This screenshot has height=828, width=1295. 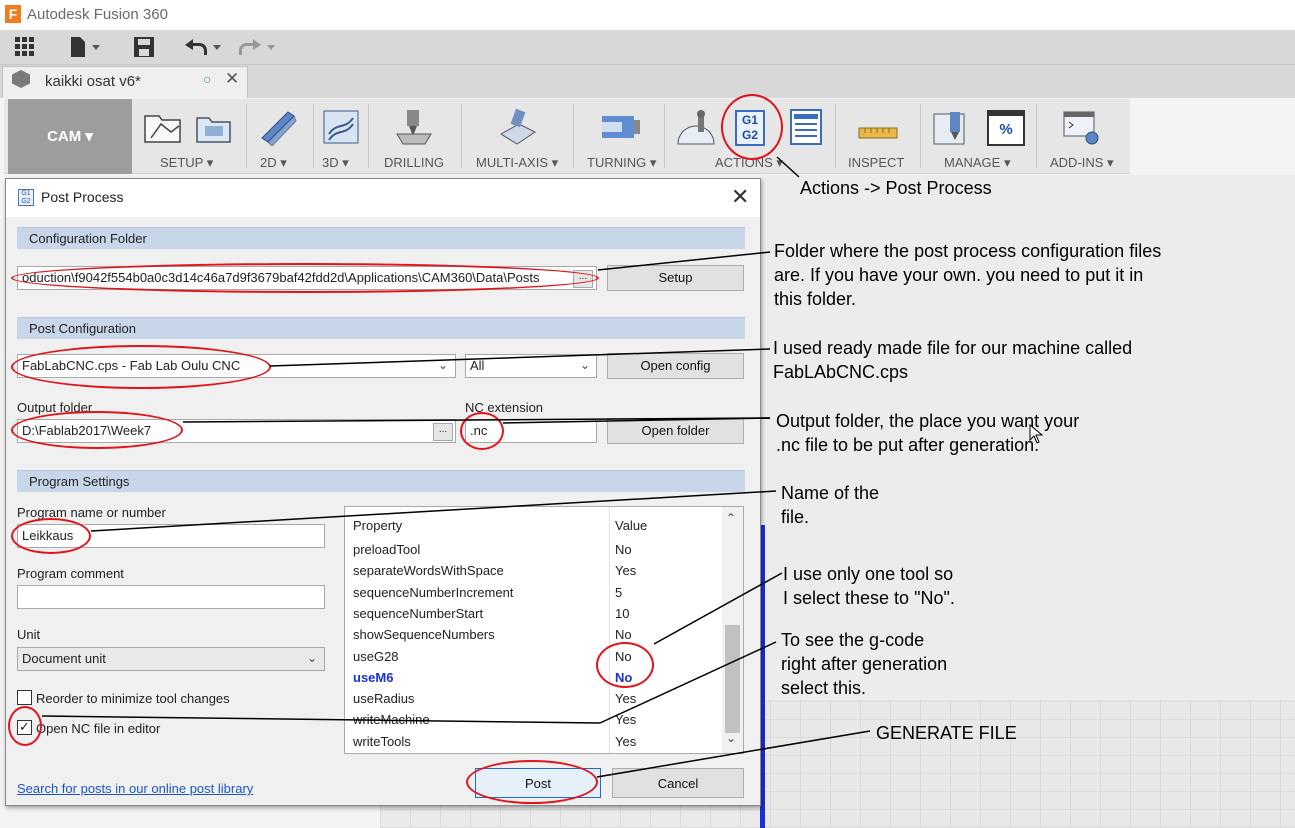 What do you see at coordinates (414, 162) in the screenshot?
I see `drilling-group-label: DRILLING` at bounding box center [414, 162].